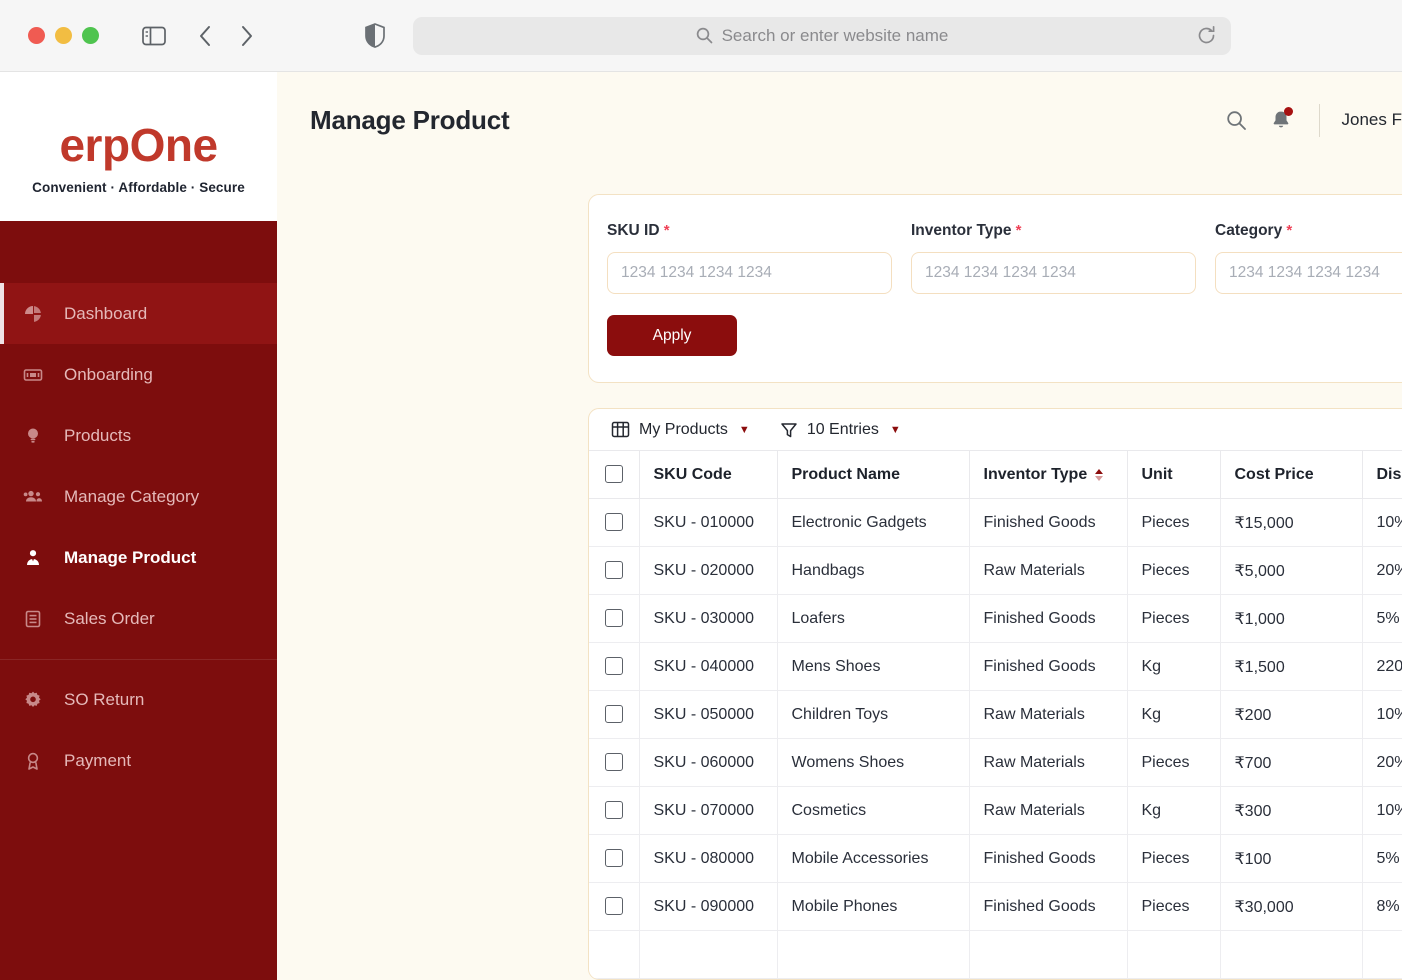 This screenshot has height=980, width=1402. What do you see at coordinates (1382, 474) in the screenshot?
I see `column-header-discount: Discount` at bounding box center [1382, 474].